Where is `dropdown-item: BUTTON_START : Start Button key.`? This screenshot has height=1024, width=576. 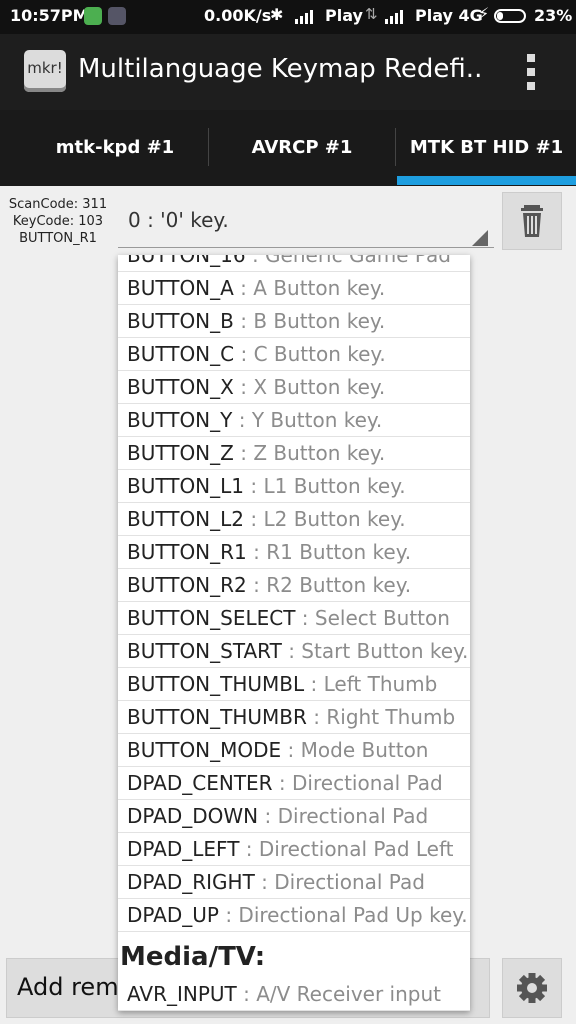
dropdown-item: BUTTON_START : Start Button key. is located at coordinates (294, 651).